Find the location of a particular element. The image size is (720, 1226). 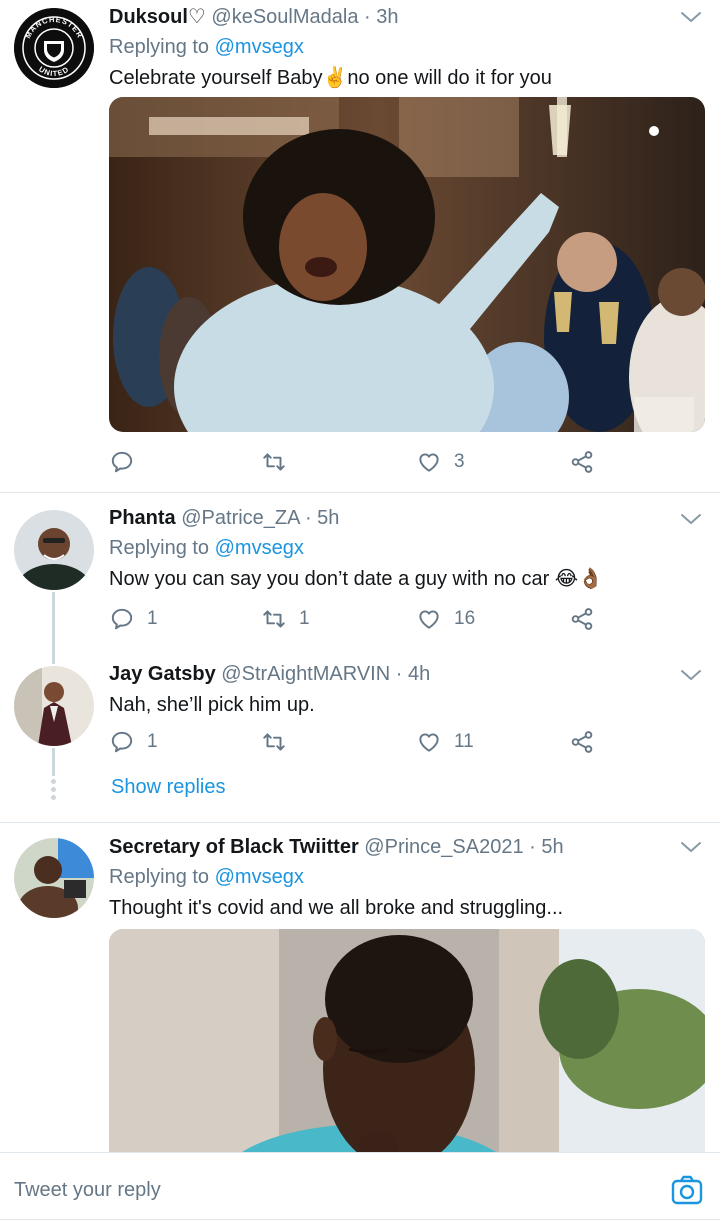

input-underline is located at coordinates (360, 1219).